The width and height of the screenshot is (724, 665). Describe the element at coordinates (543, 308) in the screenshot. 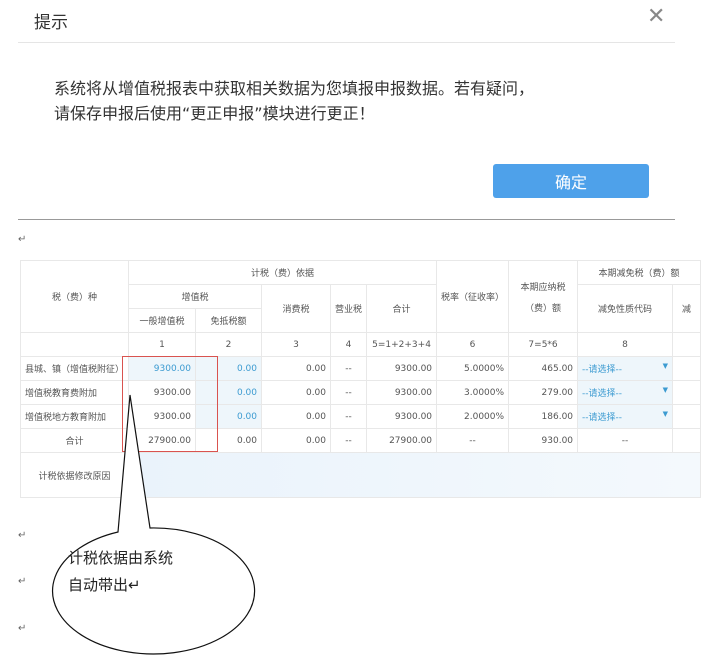

I see `header-payable-2: （费）额` at that location.